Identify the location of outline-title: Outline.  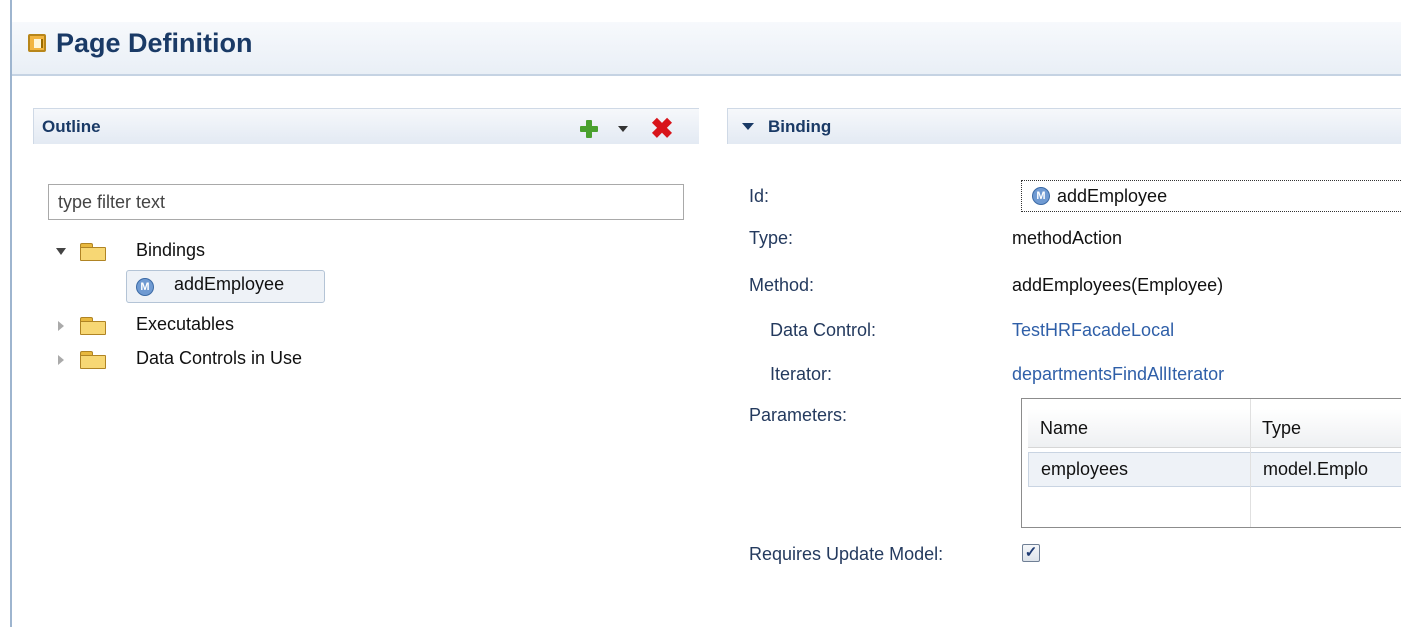
(71, 126).